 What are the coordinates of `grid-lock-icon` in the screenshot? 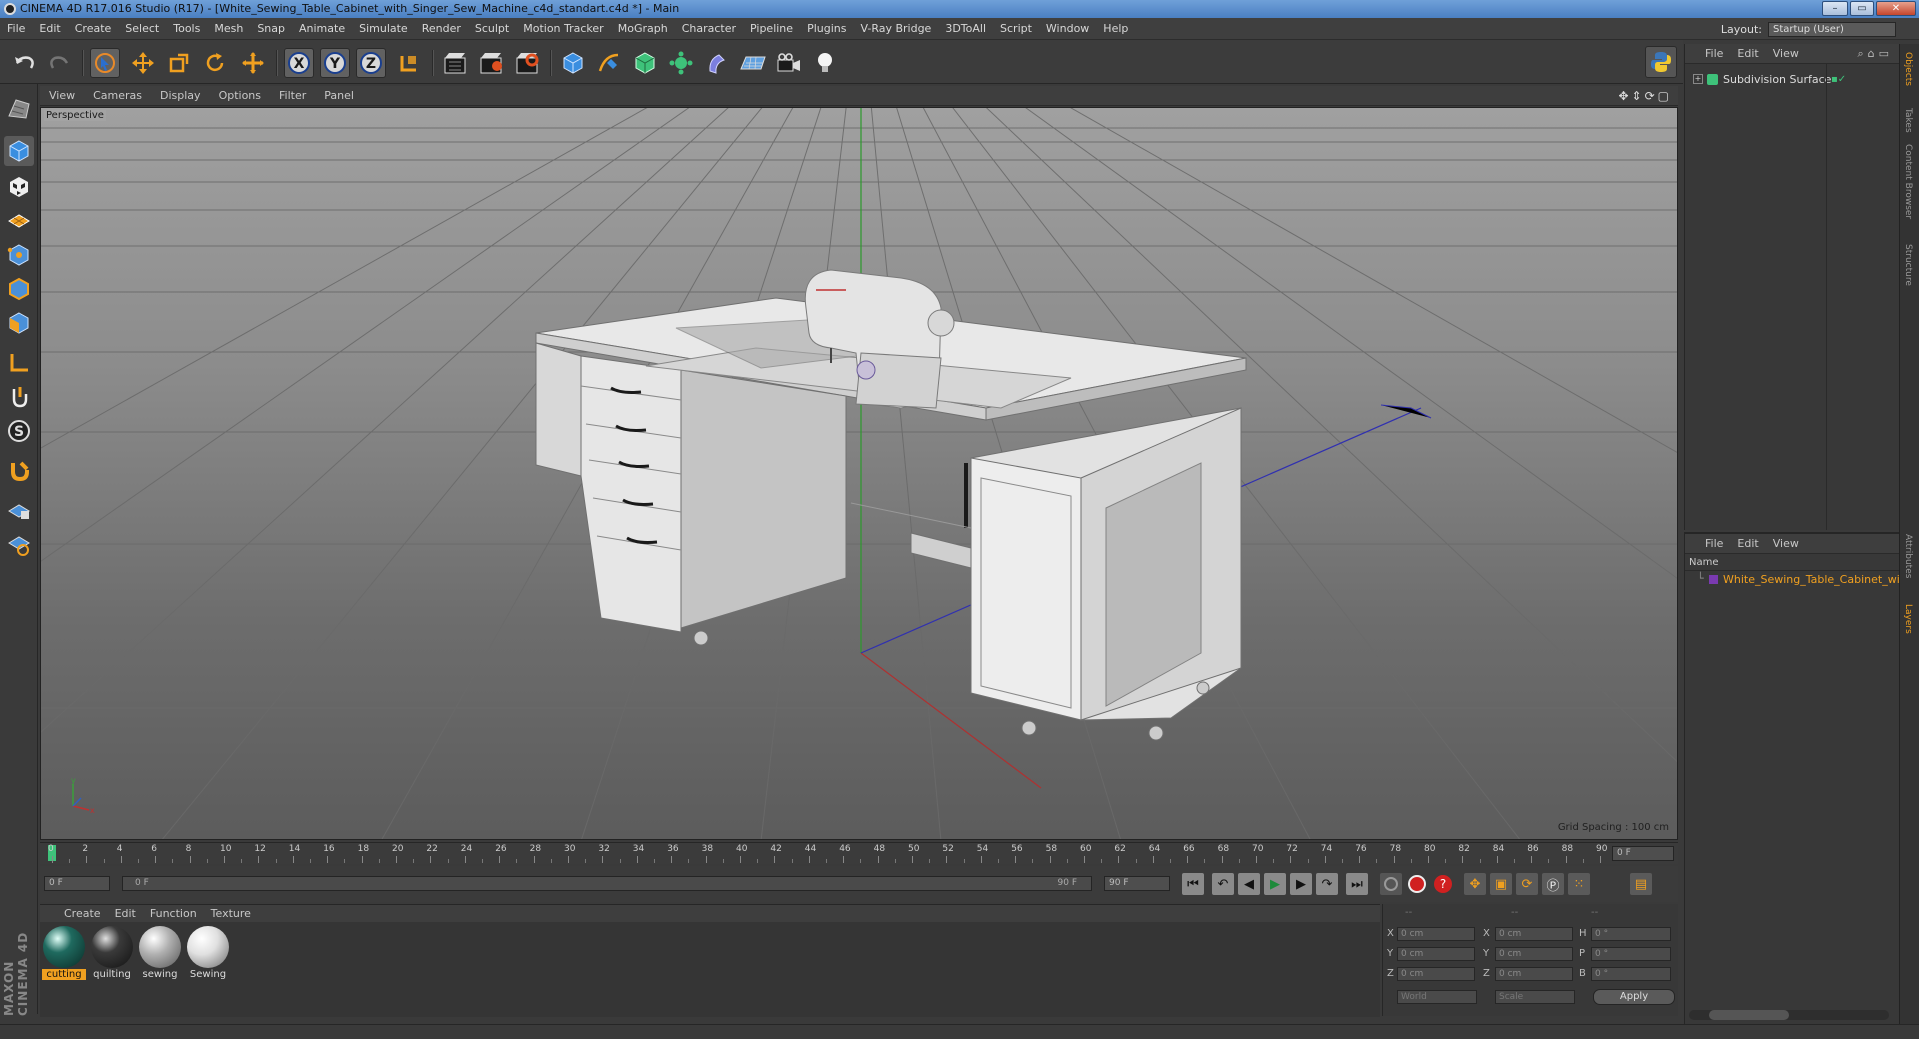 It's located at (19, 509).